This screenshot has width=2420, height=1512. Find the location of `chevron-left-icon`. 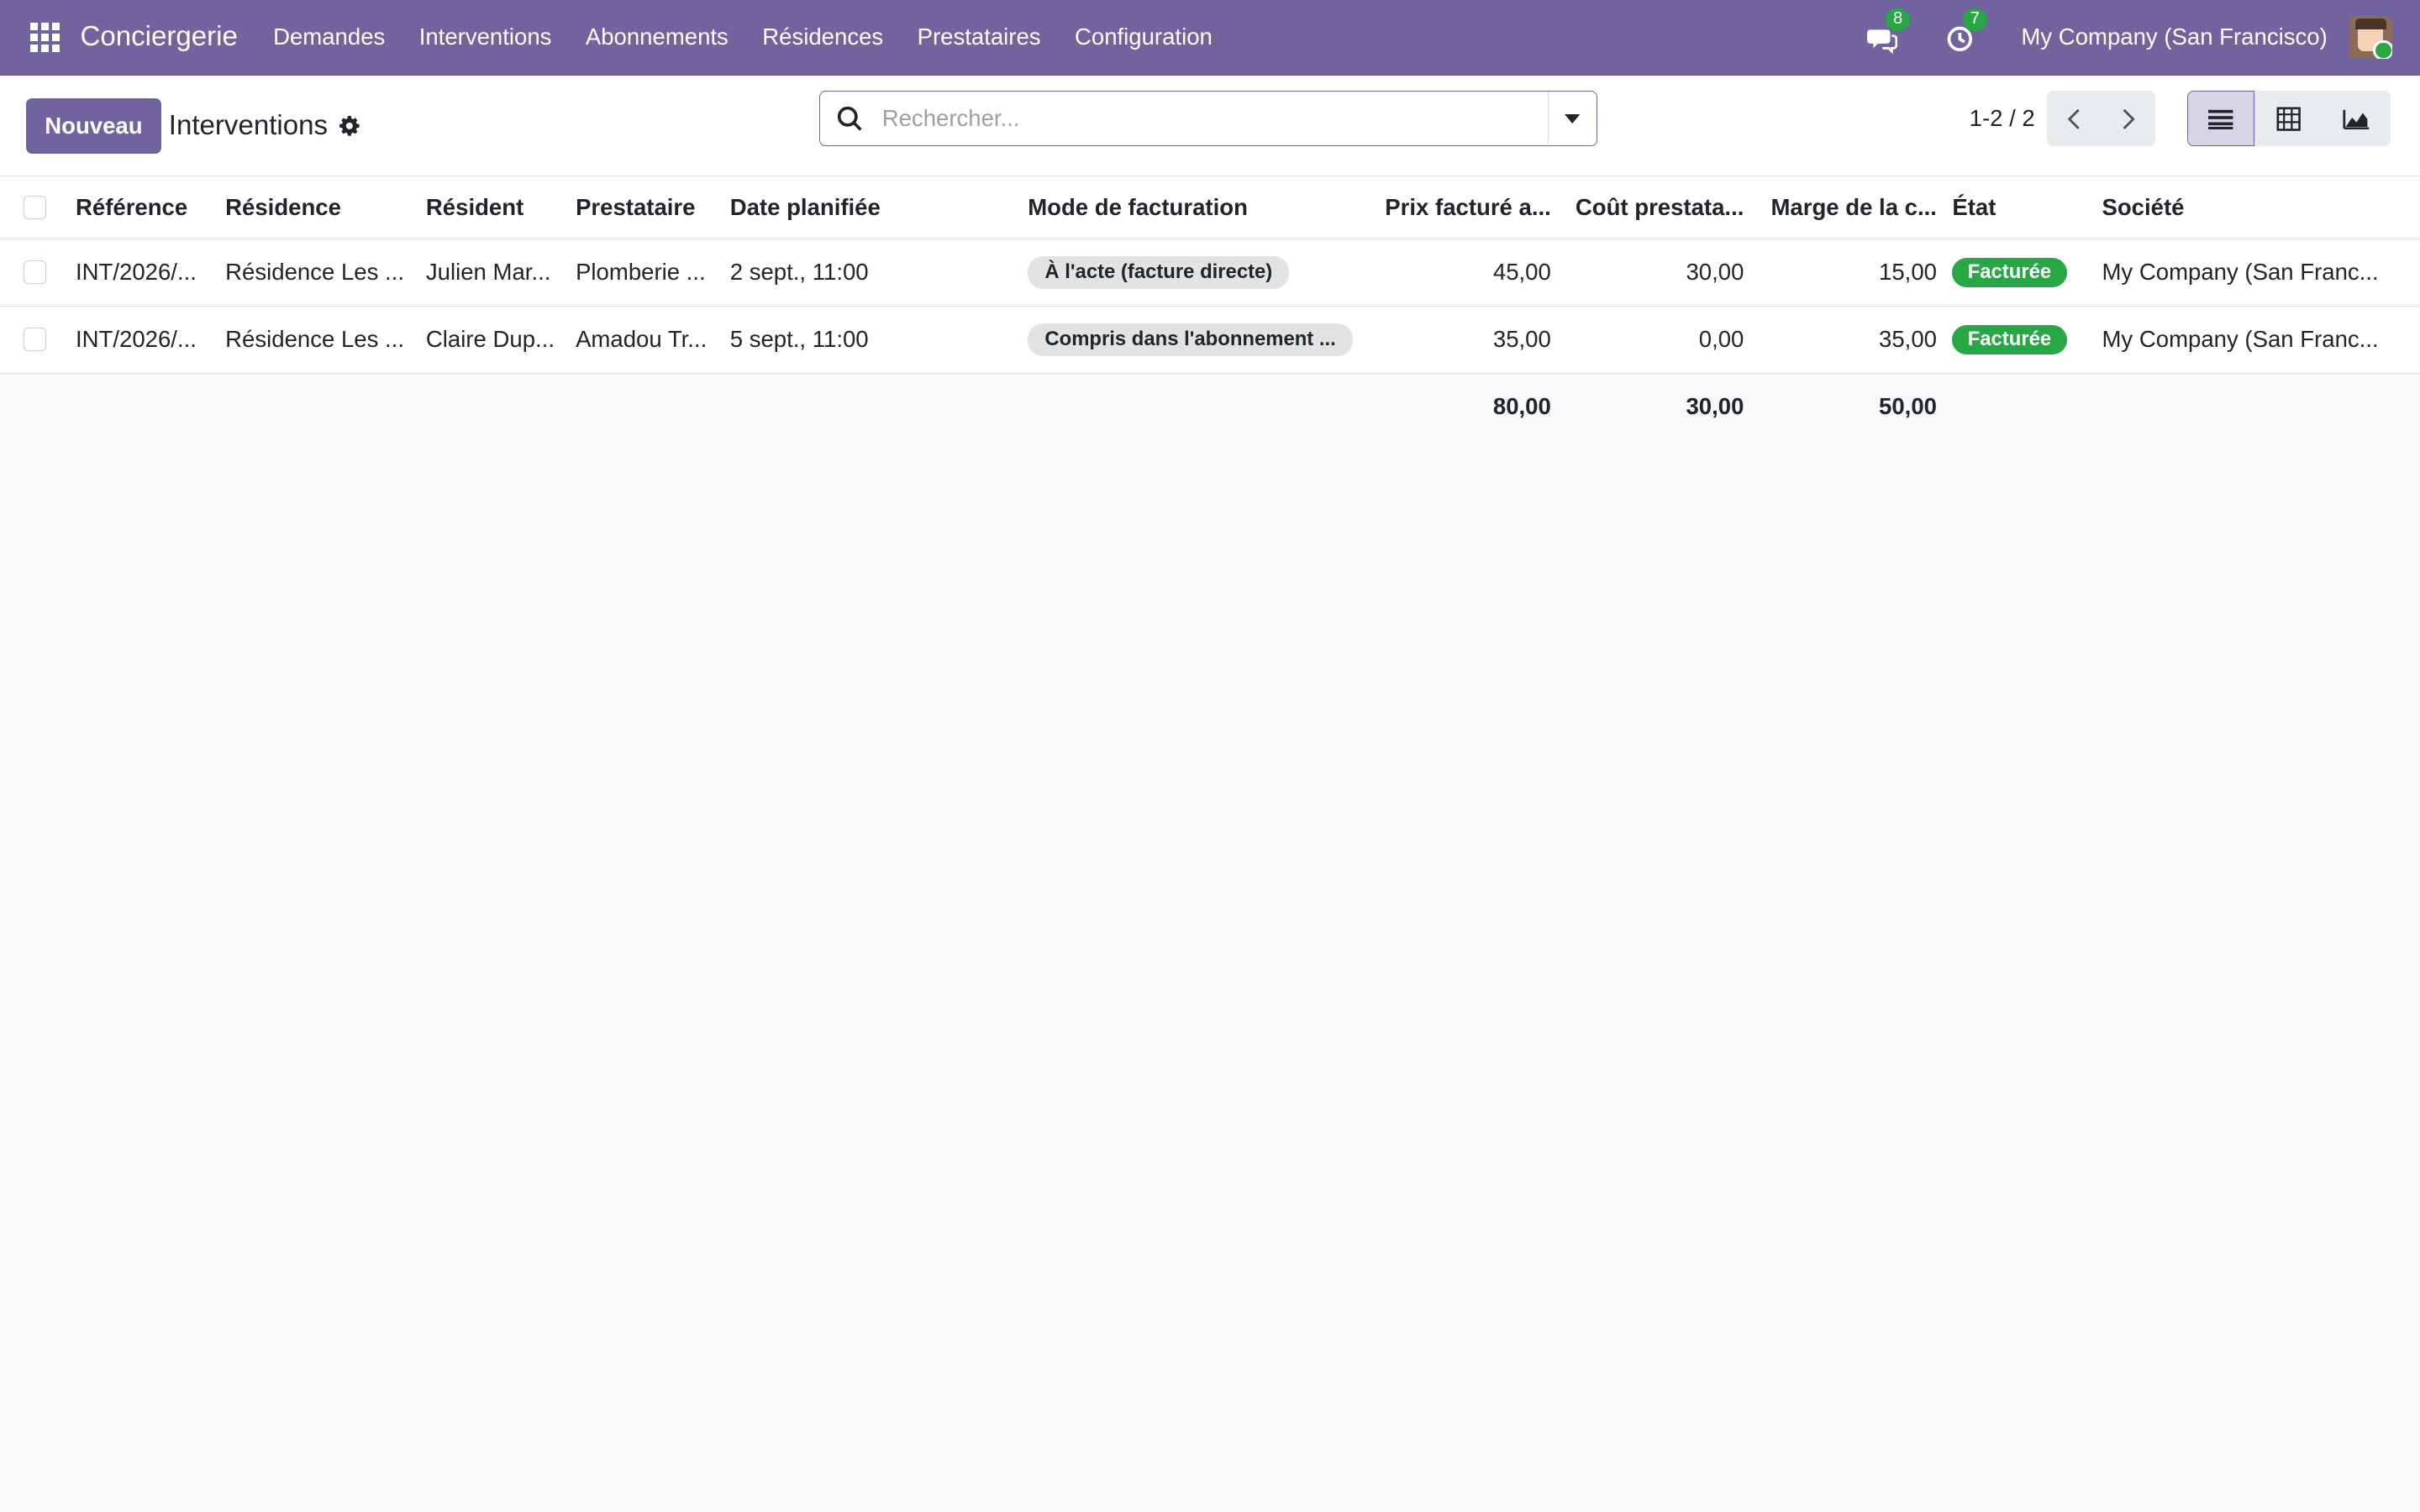

chevron-left-icon is located at coordinates (2074, 118).